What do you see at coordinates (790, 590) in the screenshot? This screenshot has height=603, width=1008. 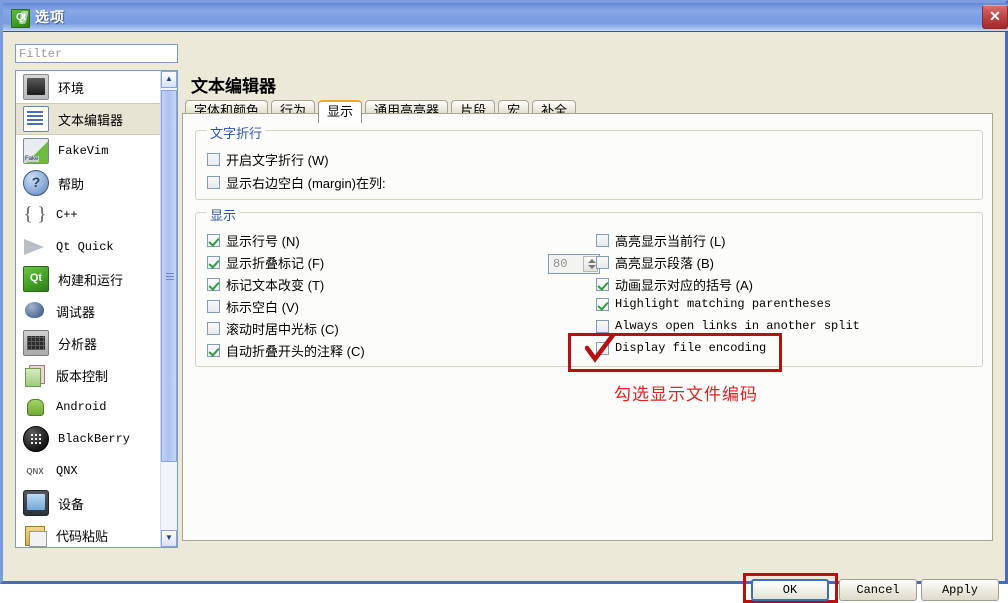 I see `ok-button: OK` at bounding box center [790, 590].